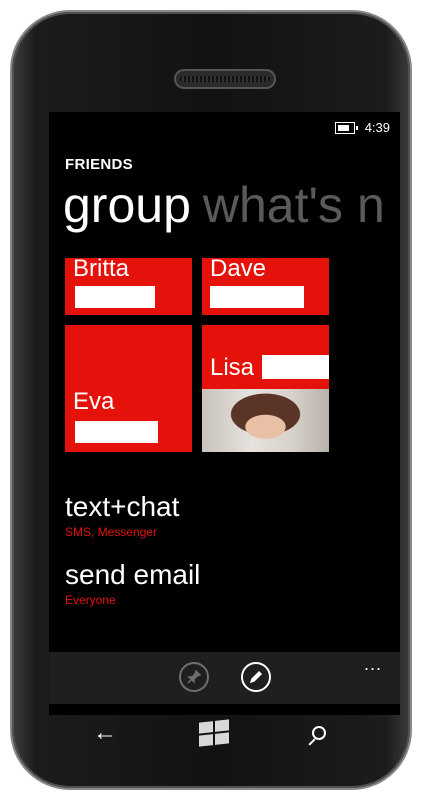  I want to click on windows-logo-icon, so click(214, 733).